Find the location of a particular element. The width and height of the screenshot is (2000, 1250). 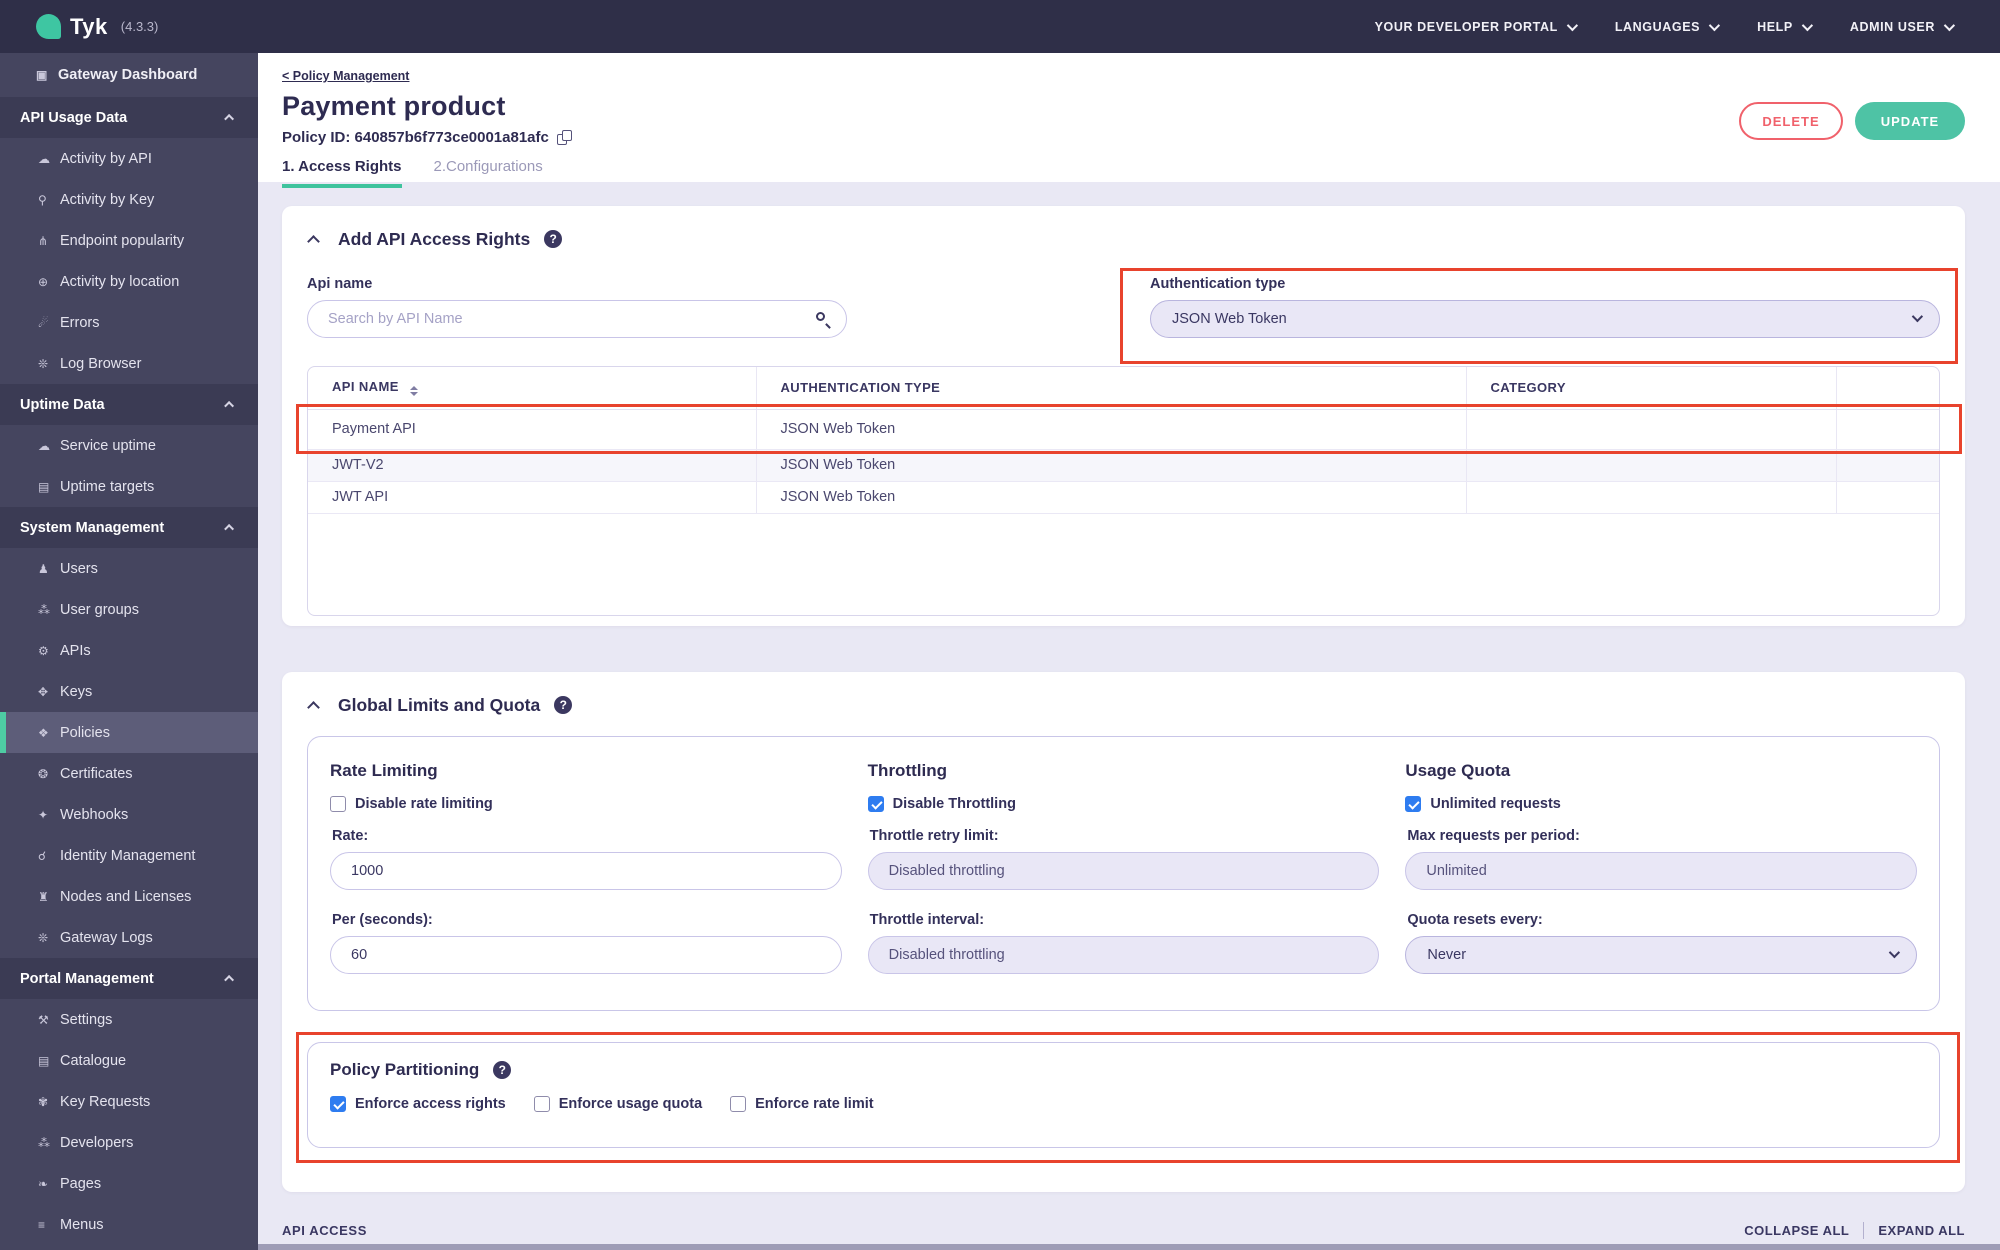

sidebar-item-menus: ≡ Menus is located at coordinates (129, 1224).